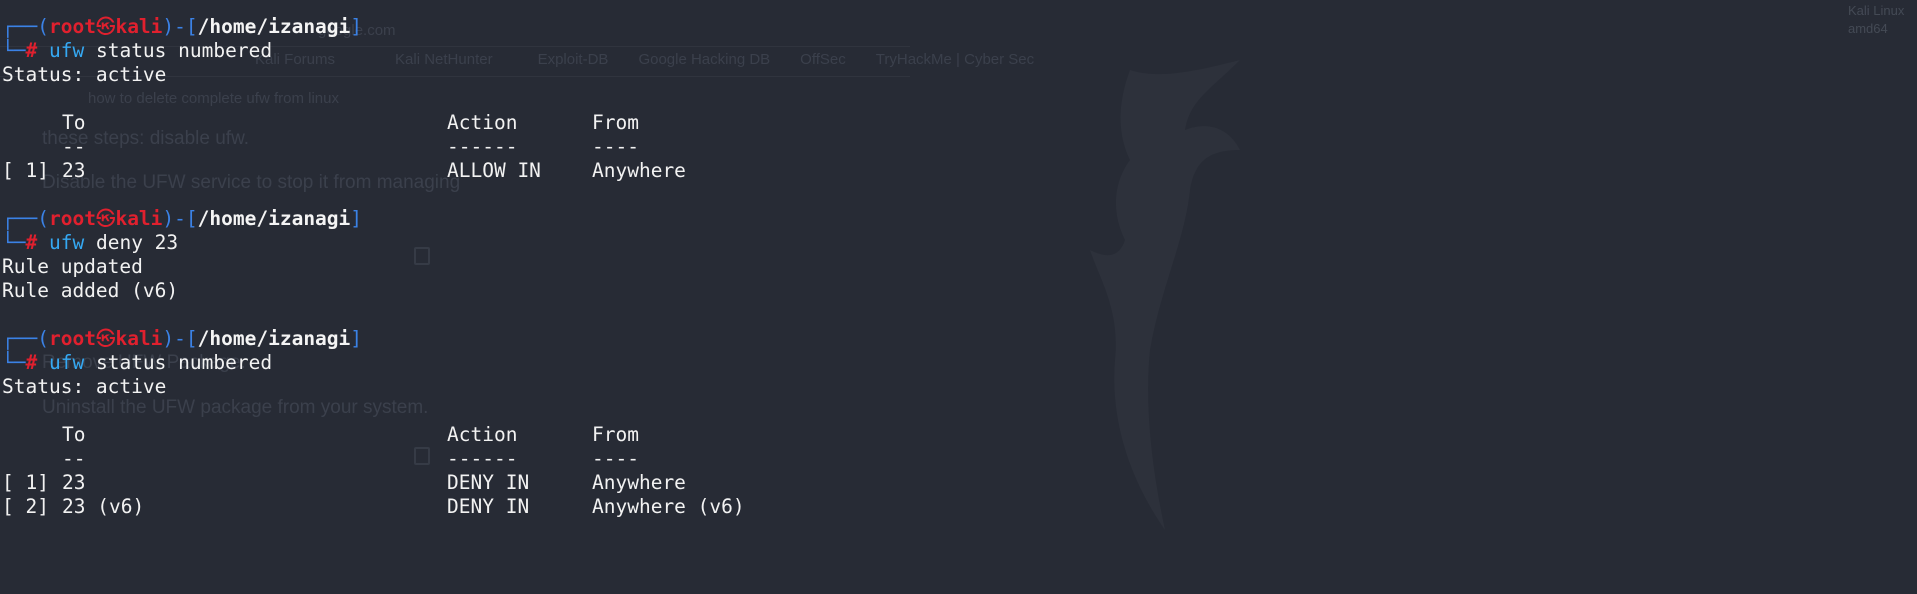 This screenshot has width=1917, height=594. What do you see at coordinates (668, 506) in the screenshot?
I see `rule-from: Anywhere (v6)` at bounding box center [668, 506].